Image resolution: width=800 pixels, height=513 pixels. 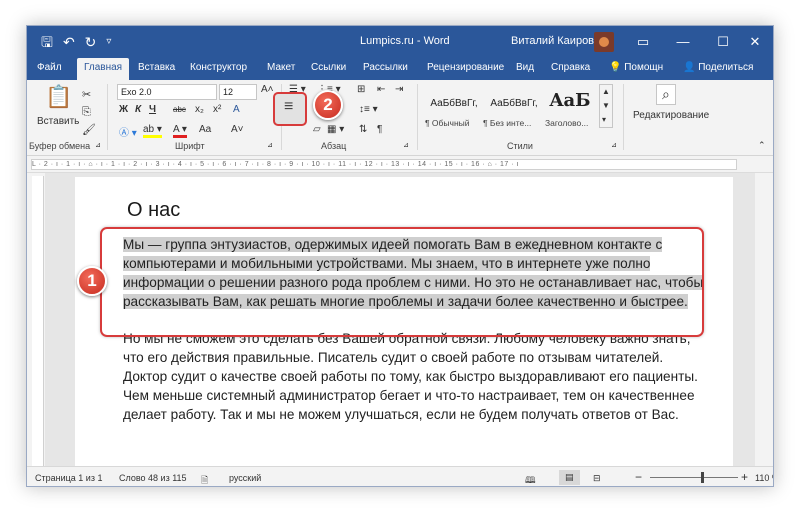 I want to click on step-badge-1: 1, so click(x=92, y=281).